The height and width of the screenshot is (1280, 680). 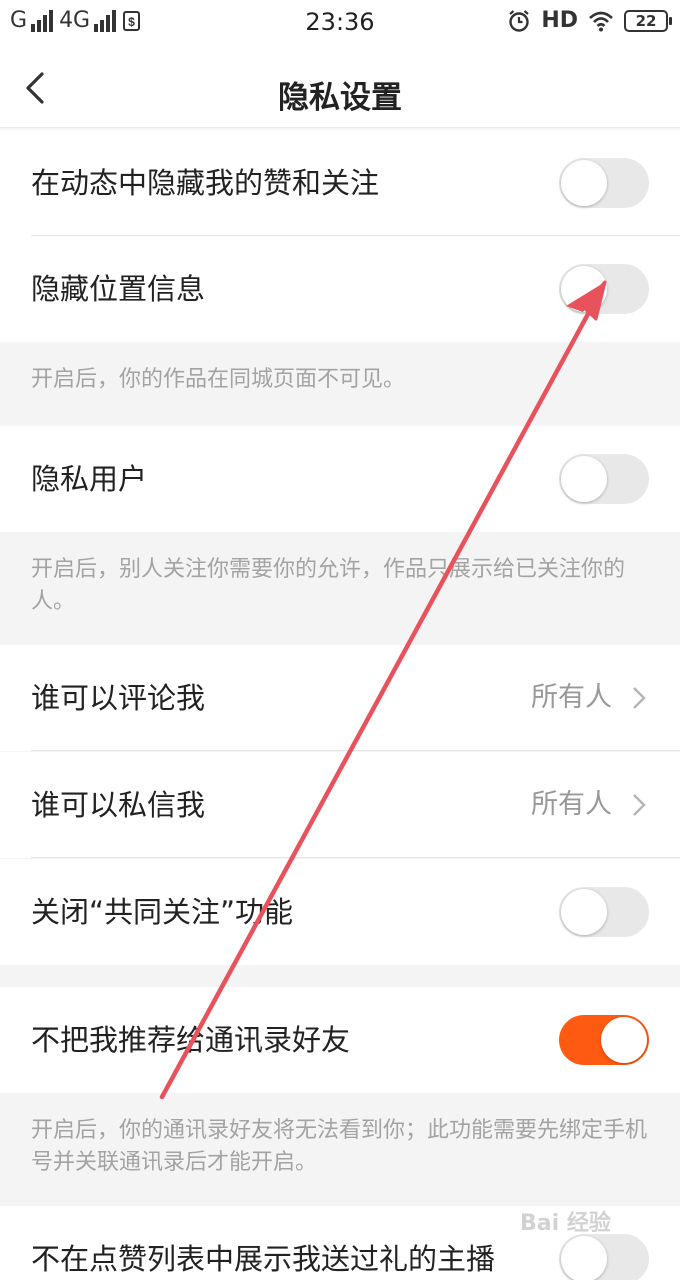 I want to click on status-icons: HD 22, so click(x=584, y=20).